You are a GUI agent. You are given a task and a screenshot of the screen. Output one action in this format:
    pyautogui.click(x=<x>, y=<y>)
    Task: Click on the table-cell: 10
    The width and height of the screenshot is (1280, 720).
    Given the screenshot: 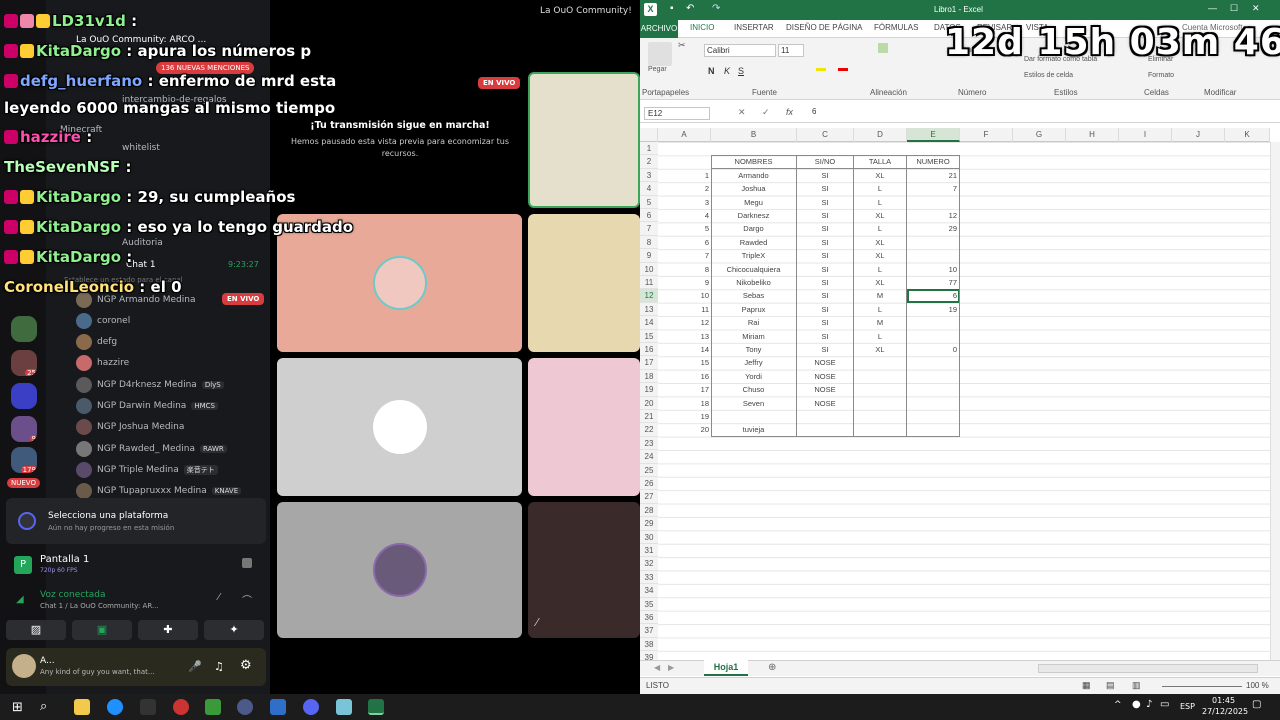 What is the action you would take?
    pyautogui.click(x=684, y=295)
    